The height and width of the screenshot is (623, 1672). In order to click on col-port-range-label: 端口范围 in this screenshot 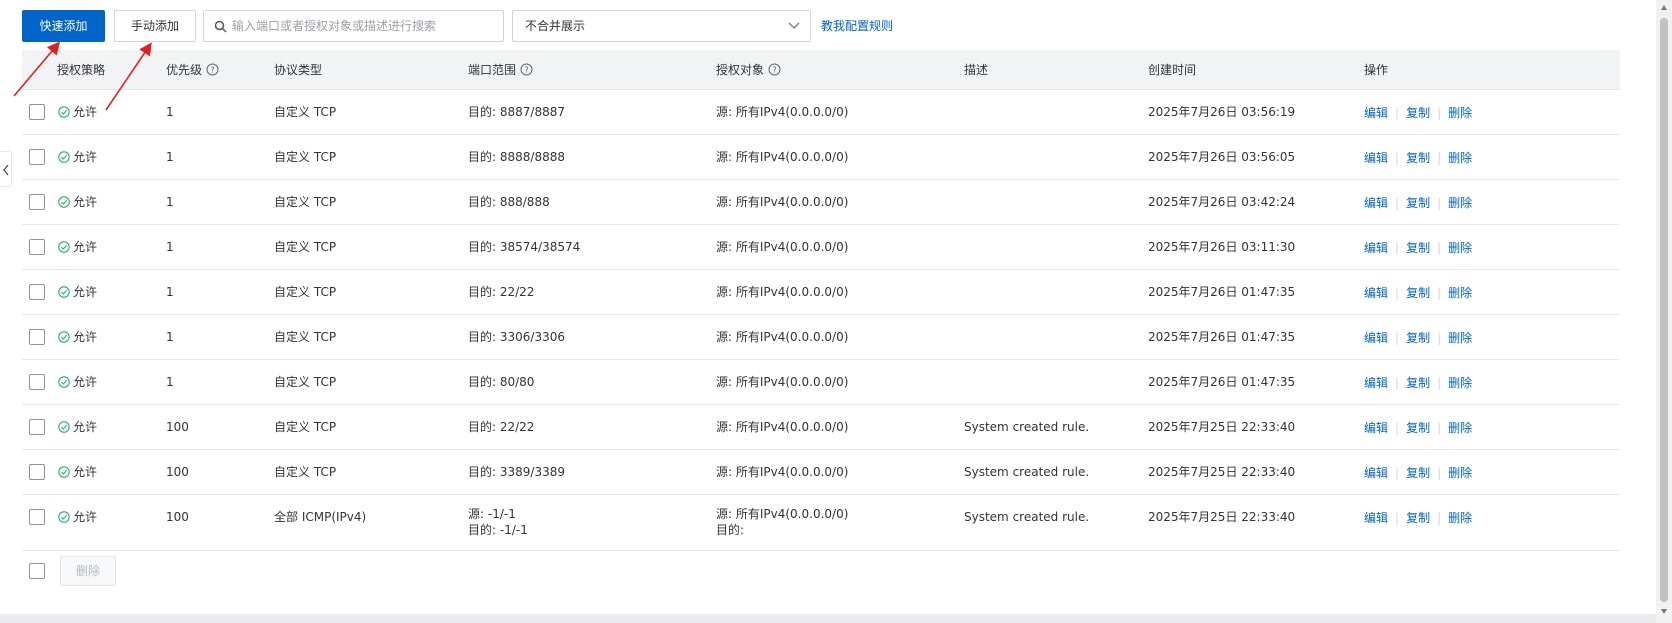, I will do `click(492, 70)`.